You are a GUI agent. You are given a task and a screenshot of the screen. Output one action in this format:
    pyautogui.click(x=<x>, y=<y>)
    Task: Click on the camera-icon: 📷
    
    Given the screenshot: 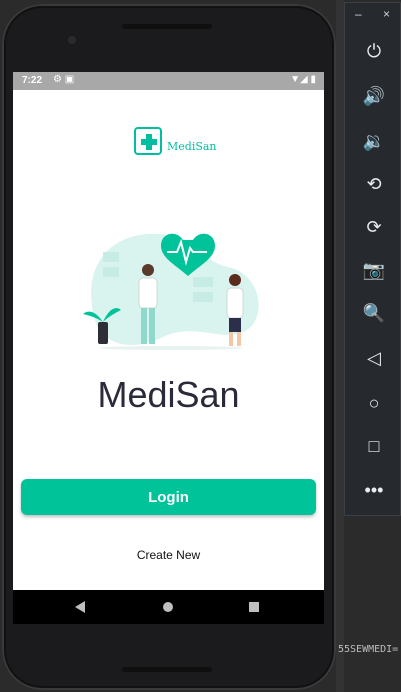 What is the action you would take?
    pyautogui.click(x=374, y=269)
    